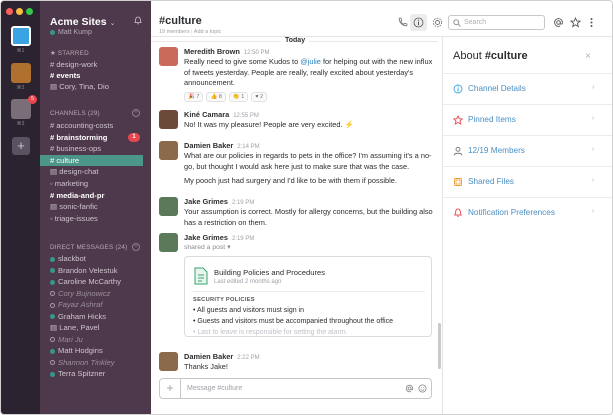  What do you see at coordinates (437, 22) in the screenshot?
I see `gear-icon` at bounding box center [437, 22].